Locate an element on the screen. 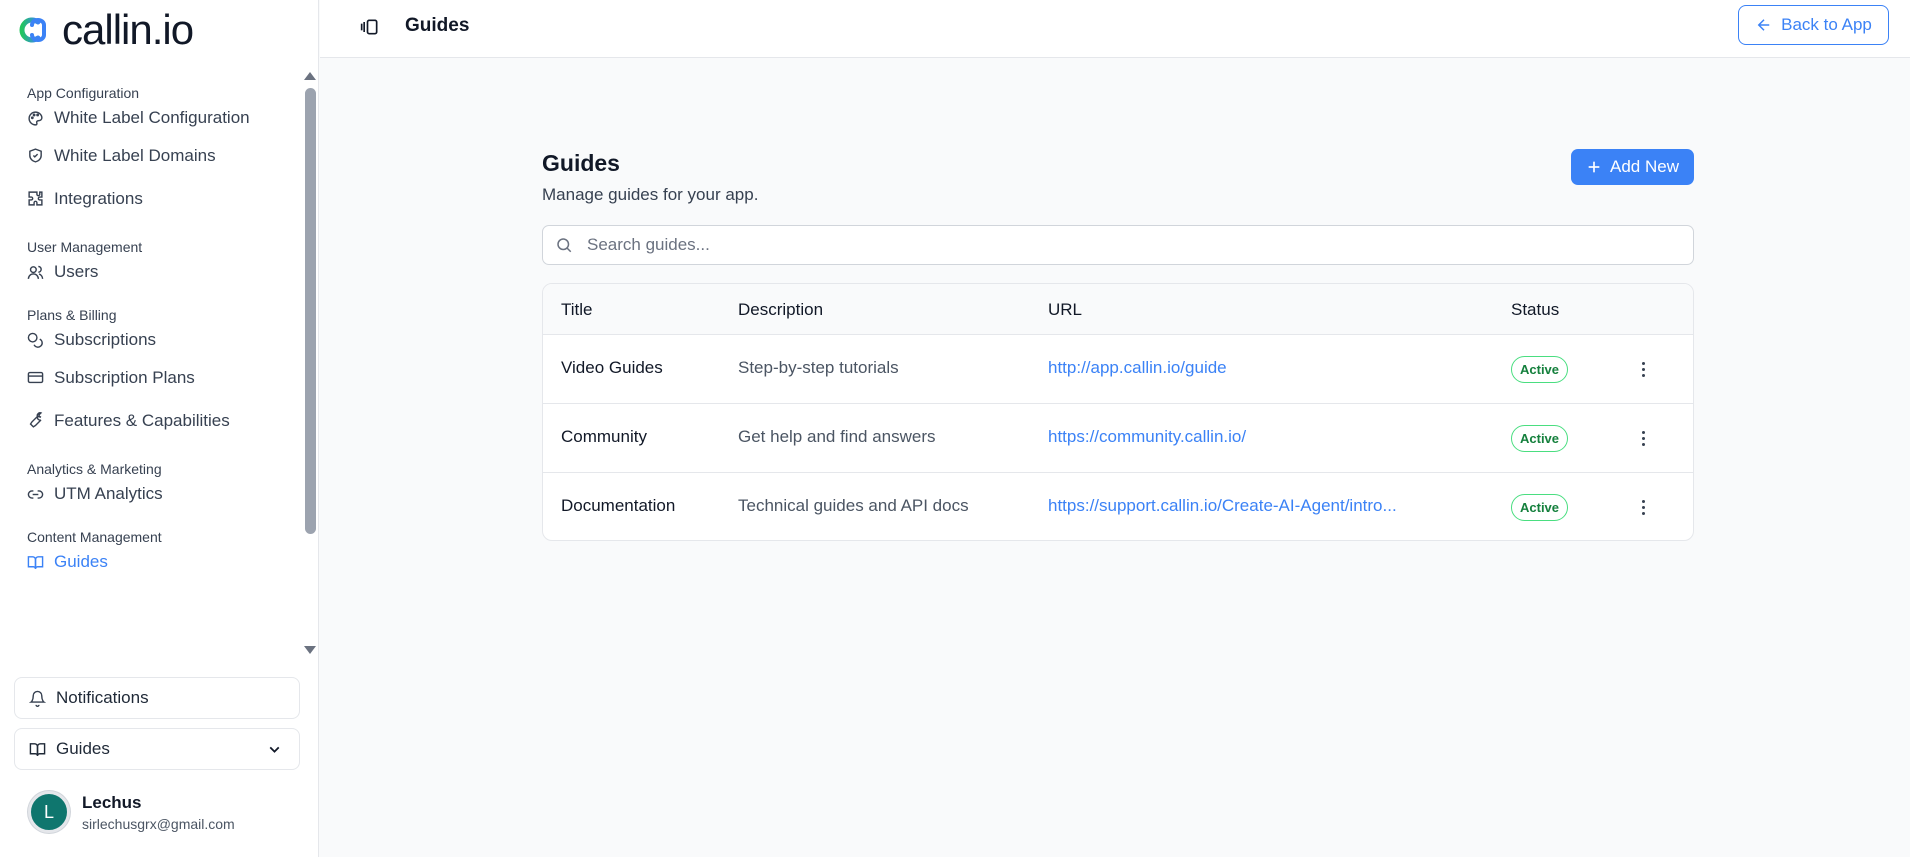  sidebar-item-features-capabilities: Features & Capabilities is located at coordinates (163, 420).